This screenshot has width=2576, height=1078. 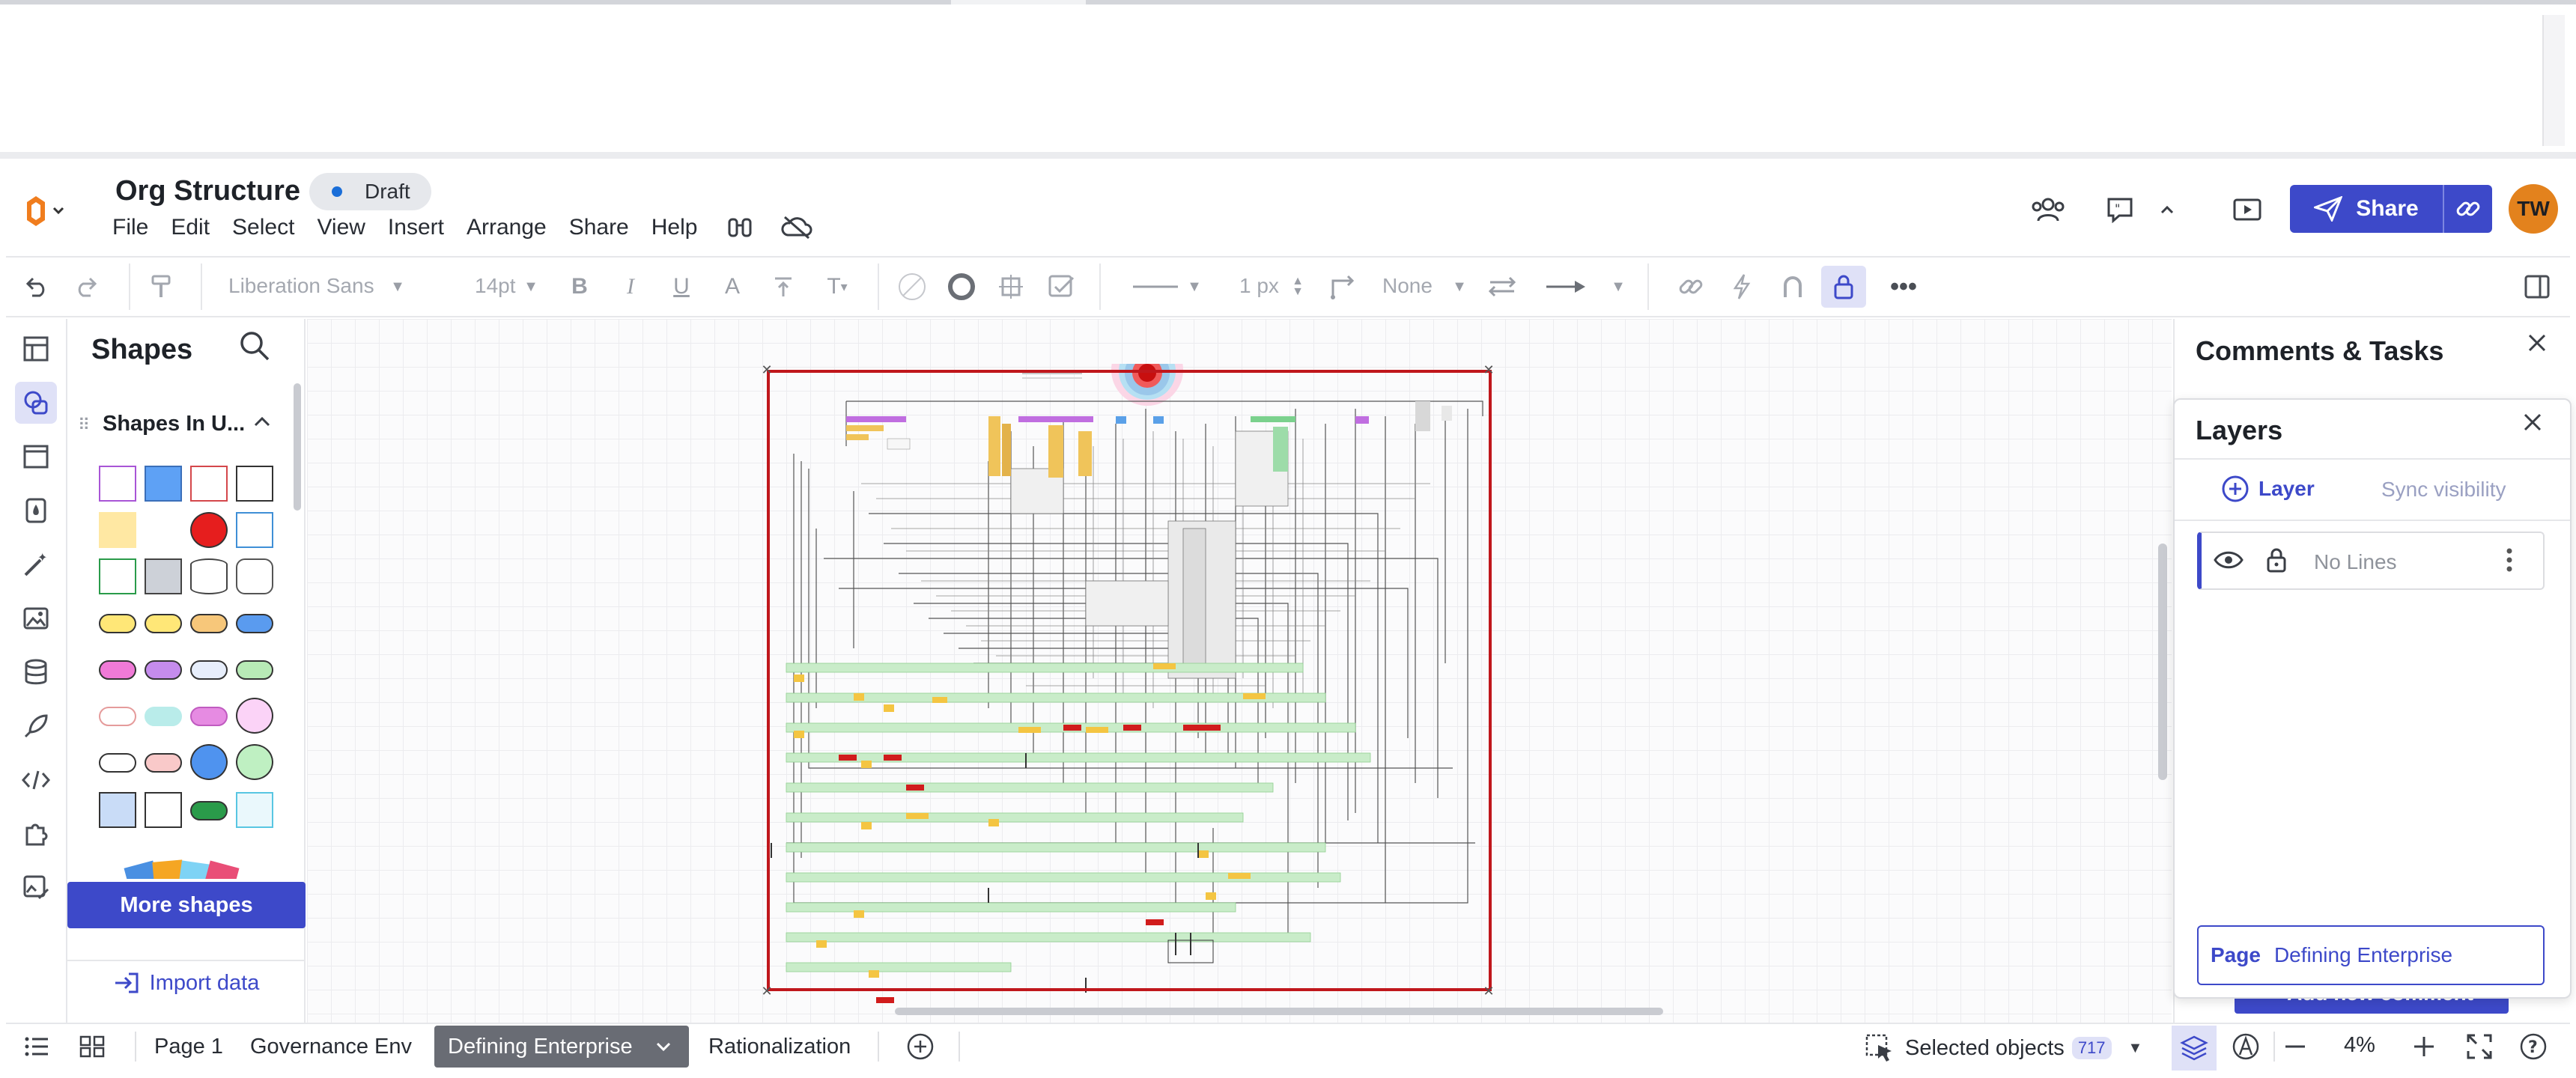 What do you see at coordinates (1502, 287) in the screenshot?
I see `swap-arrows-icon` at bounding box center [1502, 287].